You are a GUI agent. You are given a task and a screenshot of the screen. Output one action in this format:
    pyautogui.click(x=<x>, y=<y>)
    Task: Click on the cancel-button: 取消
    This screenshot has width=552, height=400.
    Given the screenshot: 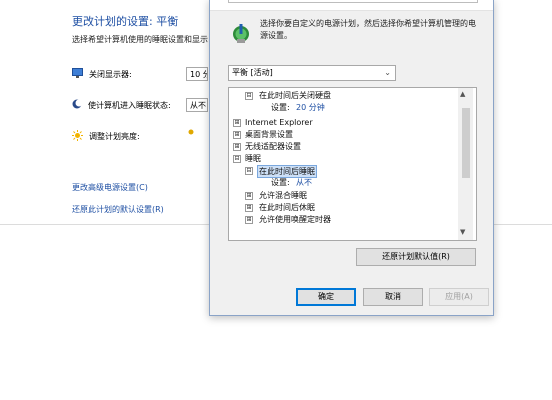 What is the action you would take?
    pyautogui.click(x=393, y=297)
    